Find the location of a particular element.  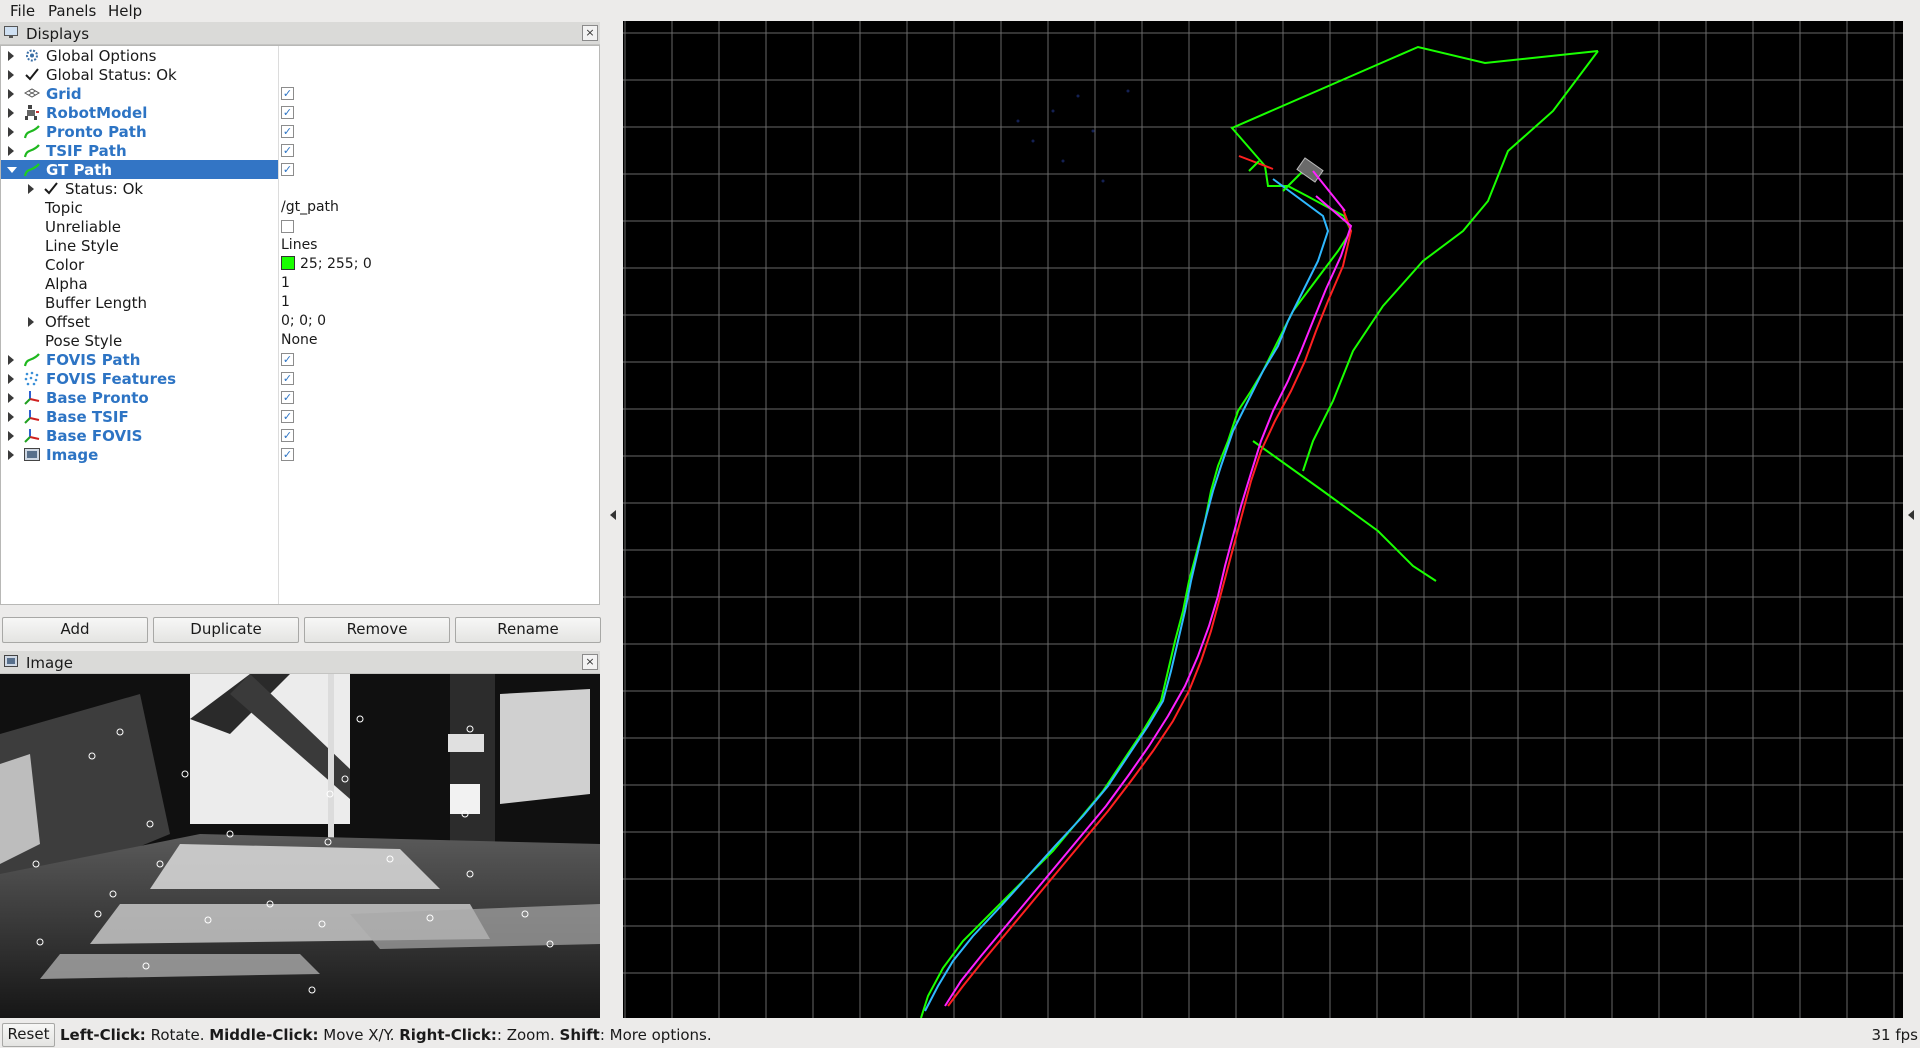

tree-label: FOVIS Path is located at coordinates (93, 360).